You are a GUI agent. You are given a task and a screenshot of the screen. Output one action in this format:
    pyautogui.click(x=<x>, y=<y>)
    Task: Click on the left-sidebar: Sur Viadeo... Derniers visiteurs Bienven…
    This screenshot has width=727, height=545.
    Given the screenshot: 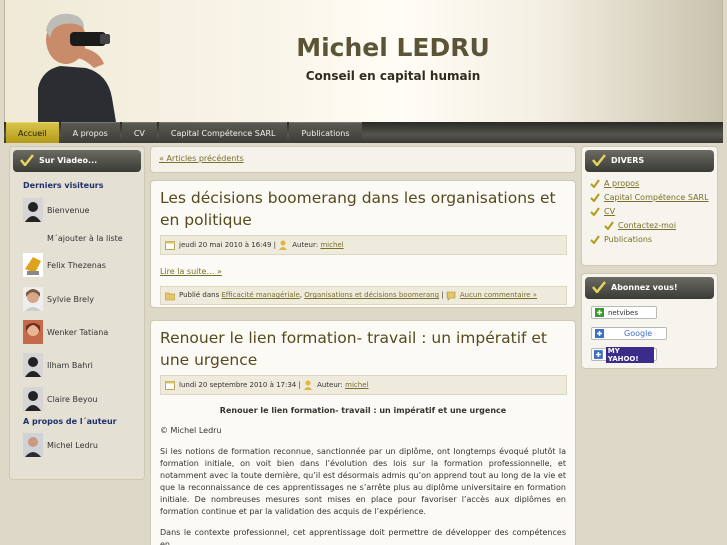 What is the action you would take?
    pyautogui.click(x=77, y=313)
    